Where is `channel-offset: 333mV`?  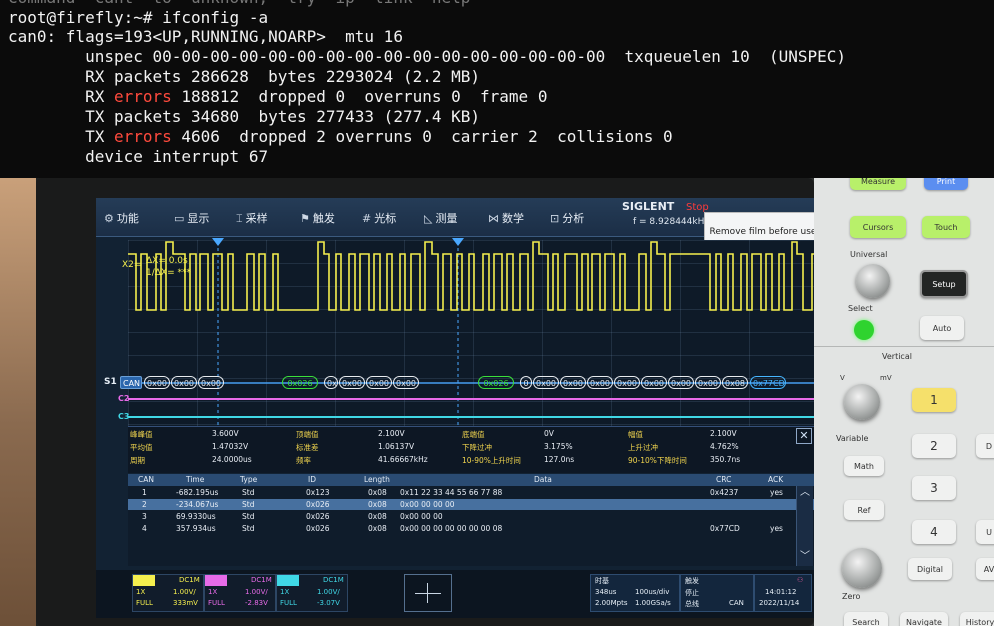 channel-offset: 333mV is located at coordinates (185, 603).